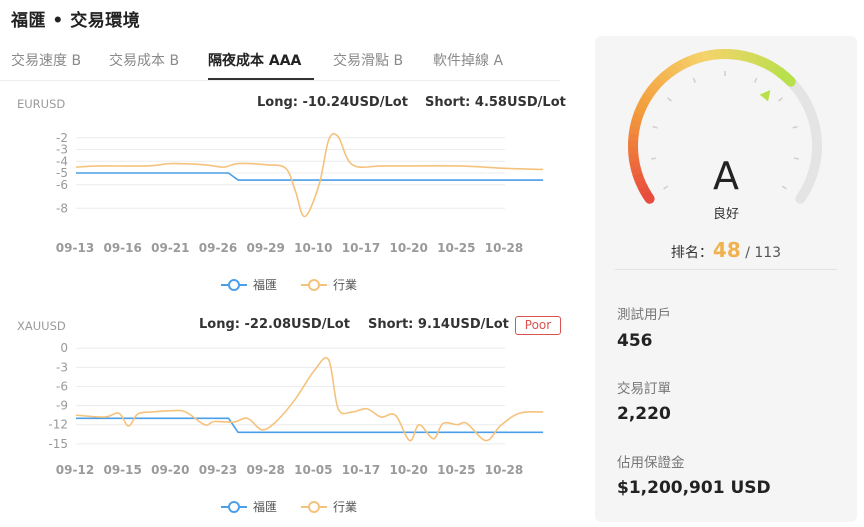  I want to click on card-divider, so click(726, 269).